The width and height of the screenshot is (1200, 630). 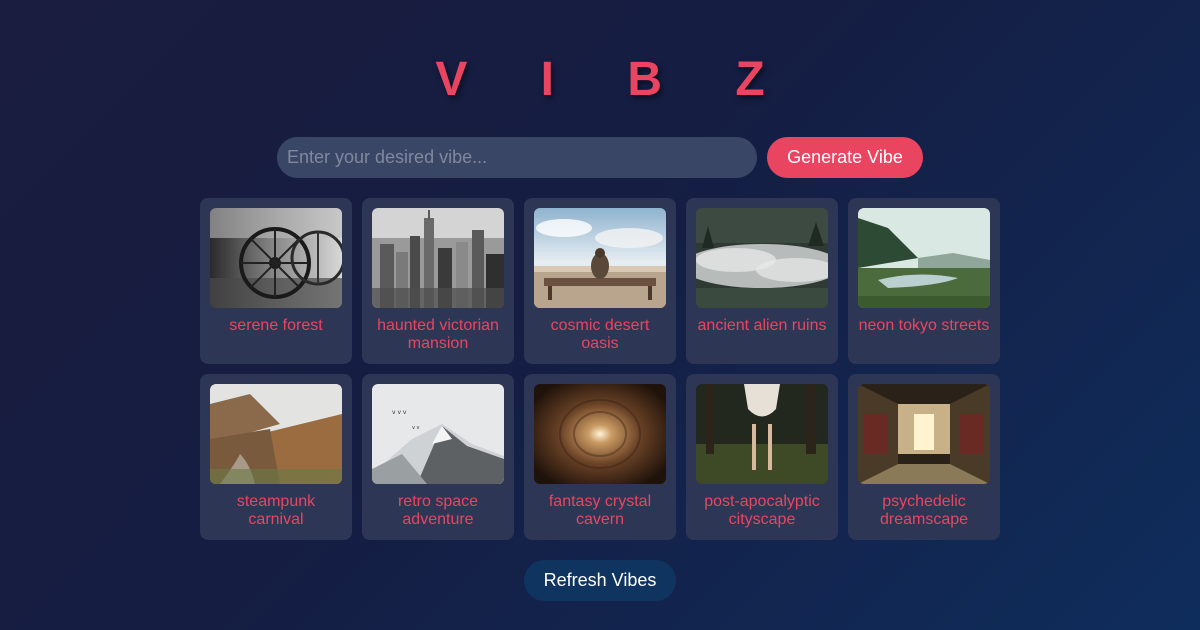 I want to click on vibe-card-label: cosmic desert oasis, so click(x=600, y=334).